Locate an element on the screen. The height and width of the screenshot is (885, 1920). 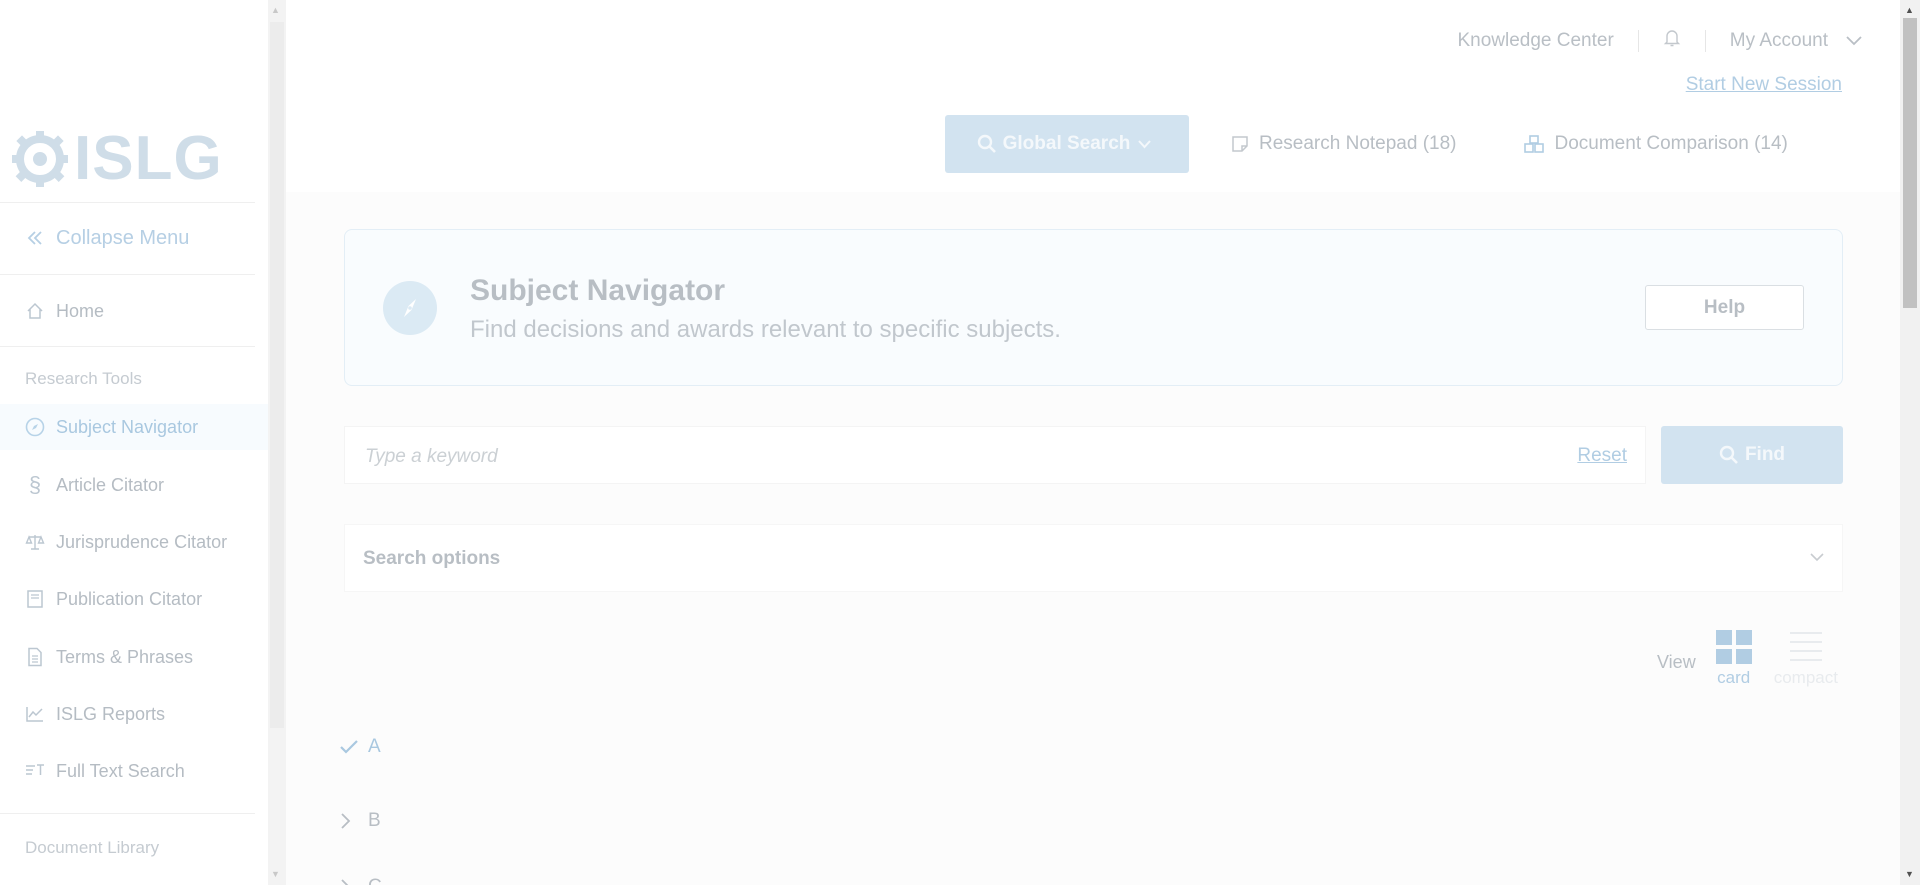
find-label: Find is located at coordinates (1765, 454).